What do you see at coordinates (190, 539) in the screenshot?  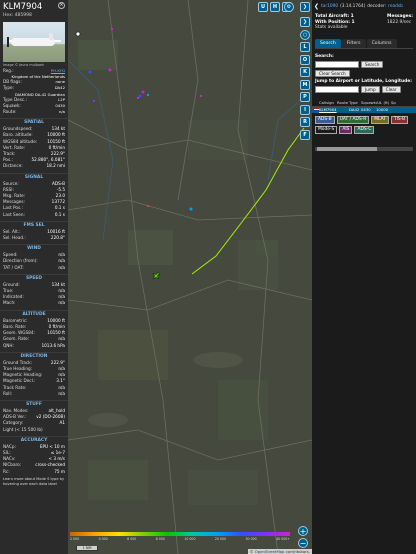 I see `altitude-tick: 10 000` at bounding box center [190, 539].